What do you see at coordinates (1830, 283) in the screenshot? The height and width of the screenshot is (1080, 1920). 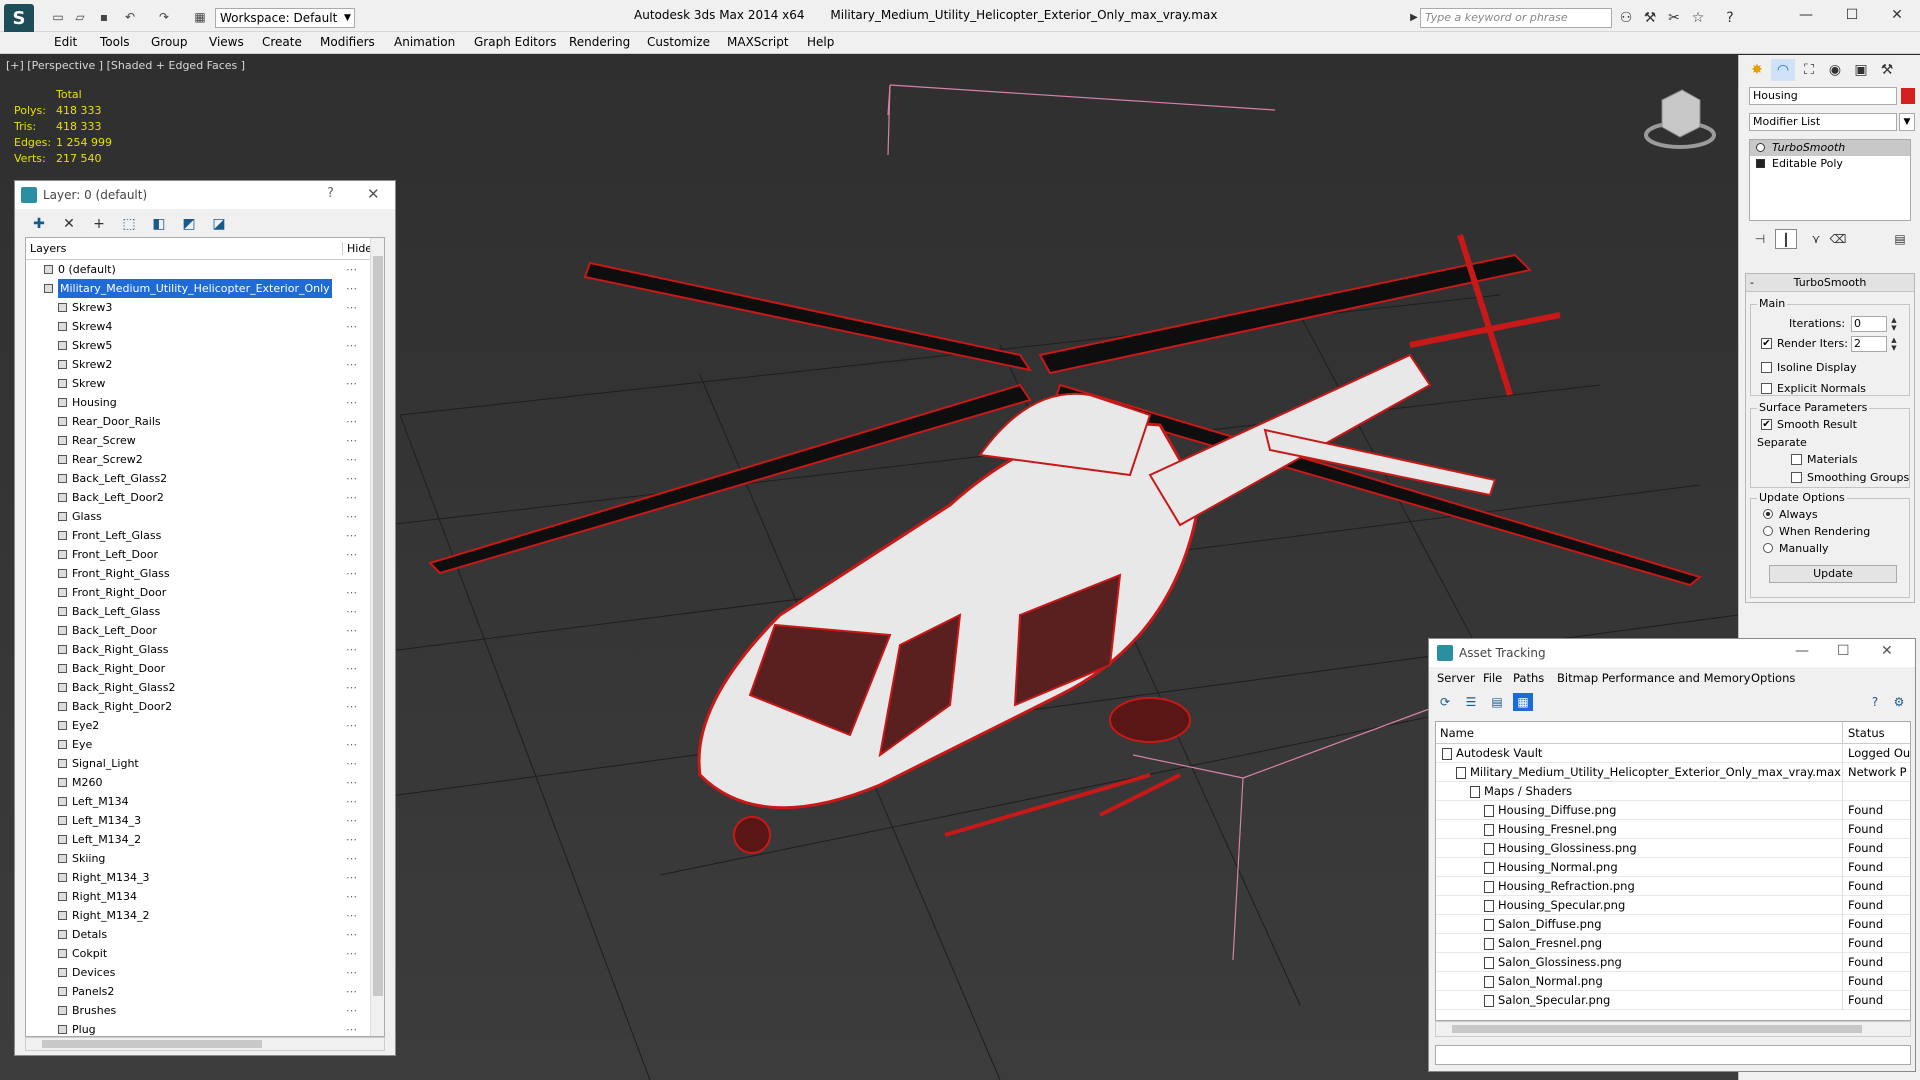 I see `rollout-header: - TurboSmooth` at bounding box center [1830, 283].